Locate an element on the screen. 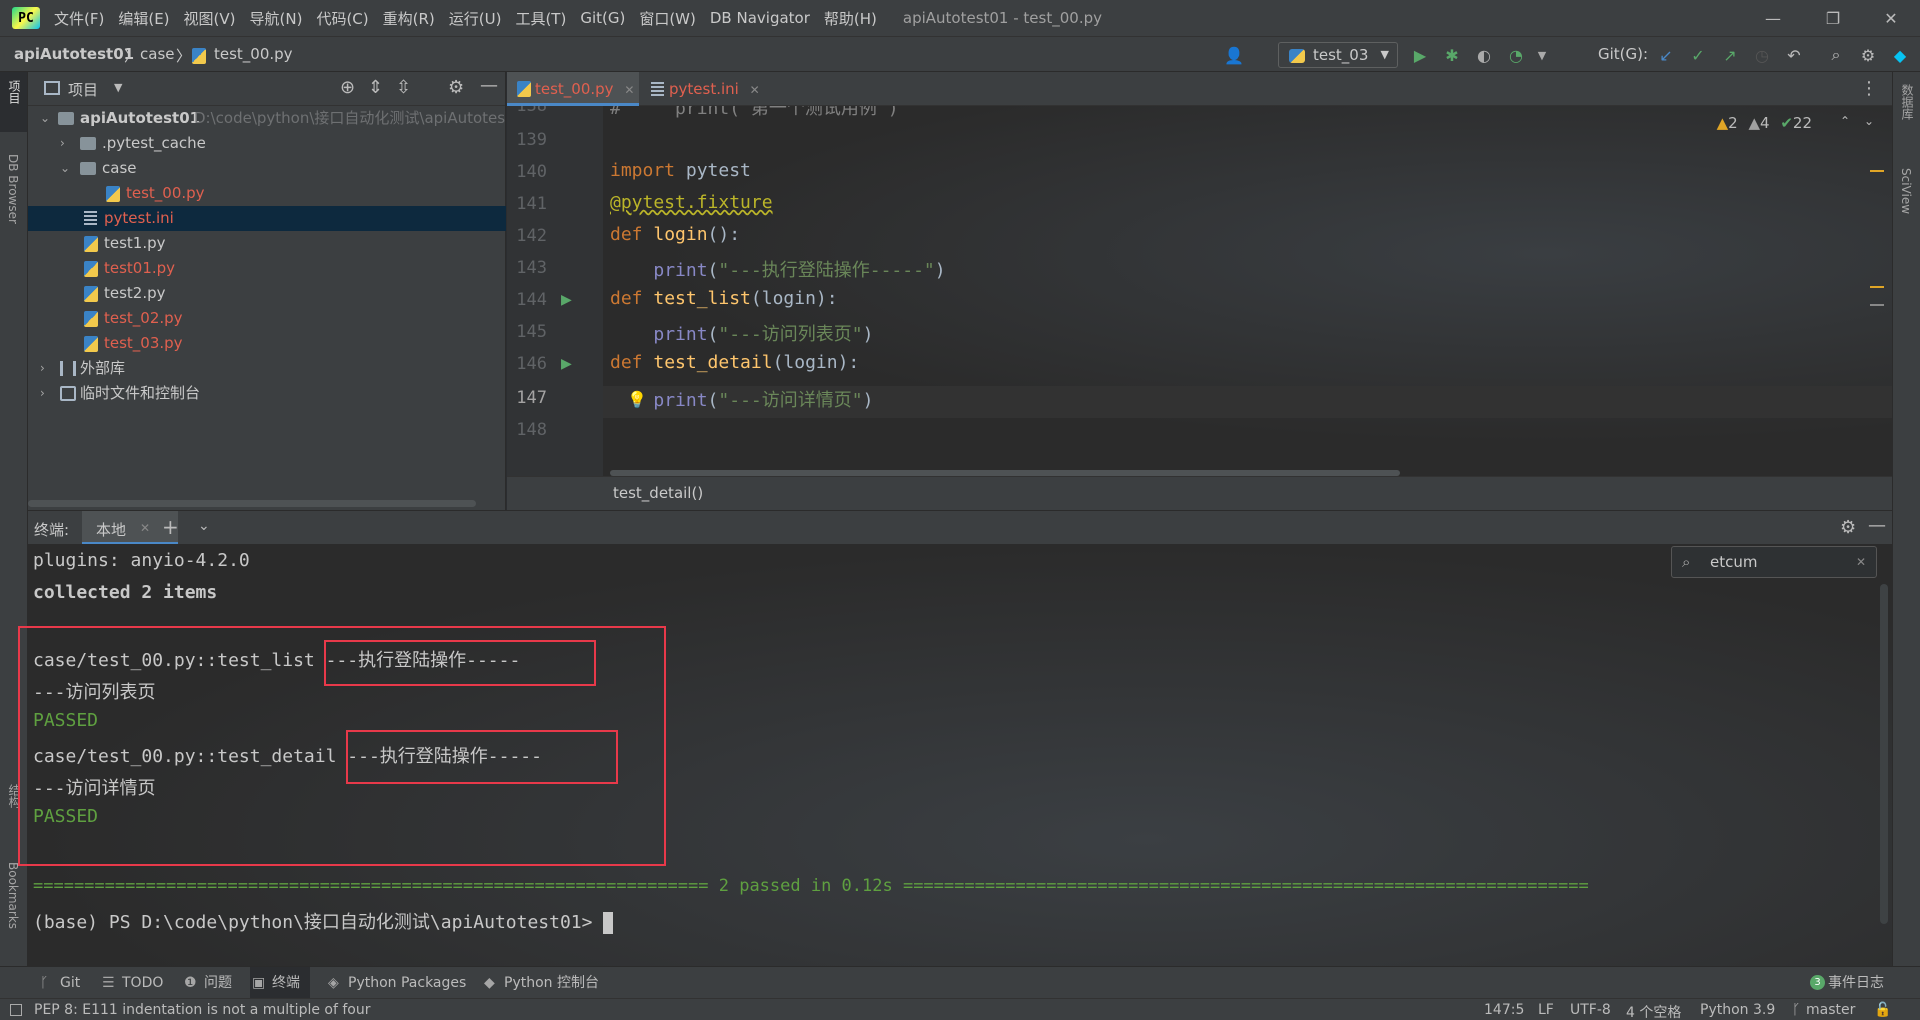  tree-item-scratches: › 临时文件和控制台 is located at coordinates (267, 393).